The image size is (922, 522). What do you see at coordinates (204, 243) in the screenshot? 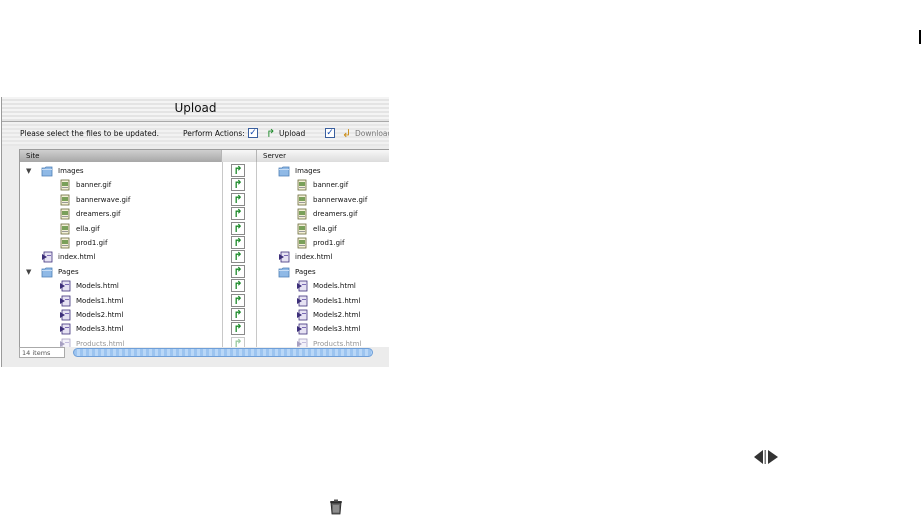
I see `table-row: prod1.gif ↱ prod1.gif` at bounding box center [204, 243].